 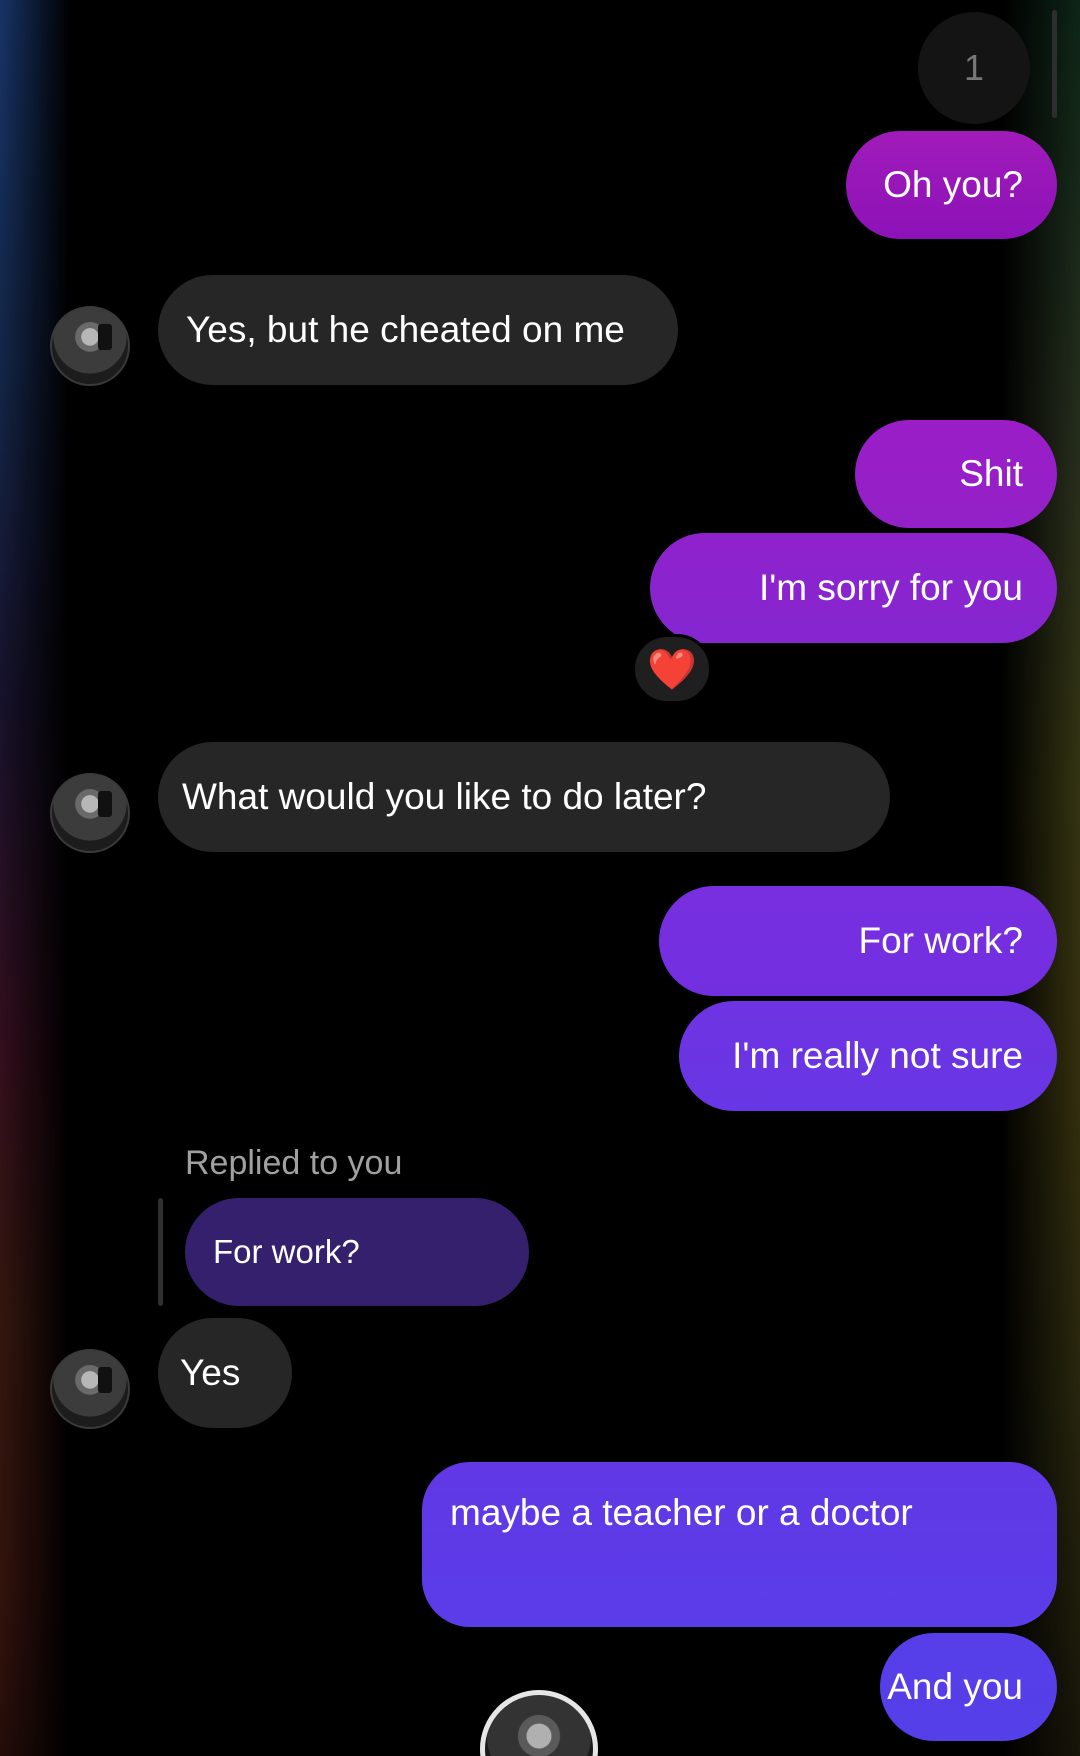 I want to click on scroll-position-badge: 1, so click(x=974, y=68).